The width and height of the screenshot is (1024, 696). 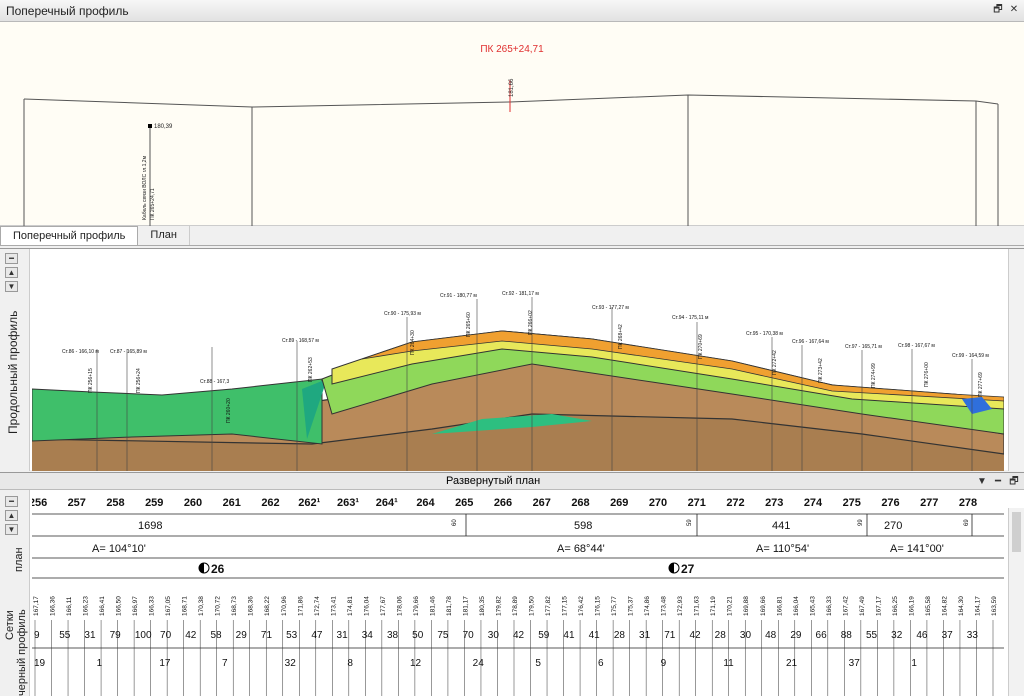 What do you see at coordinates (916, 346) in the screenshot?
I see `station-label: Ст.98 - 167,67 м` at bounding box center [916, 346].